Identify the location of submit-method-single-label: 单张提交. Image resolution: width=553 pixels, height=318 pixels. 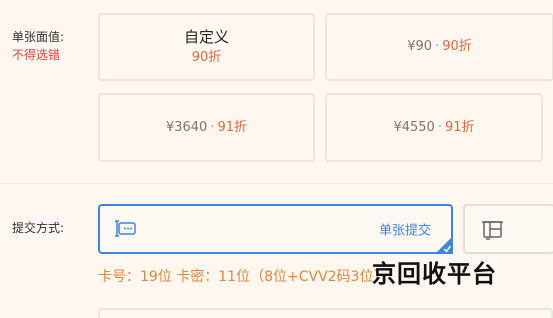
(404, 231).